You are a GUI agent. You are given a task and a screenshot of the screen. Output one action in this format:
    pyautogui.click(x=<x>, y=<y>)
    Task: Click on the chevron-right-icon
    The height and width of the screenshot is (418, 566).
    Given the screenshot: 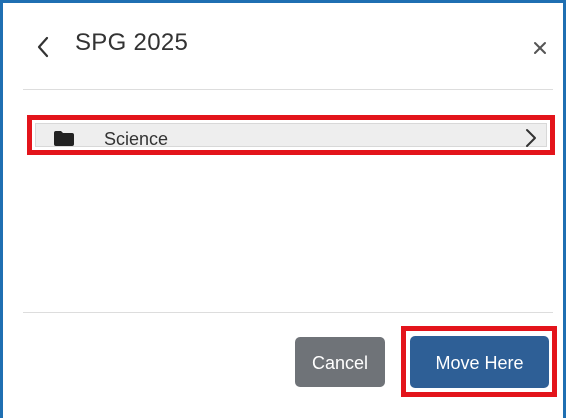 What is the action you would take?
    pyautogui.click(x=531, y=138)
    